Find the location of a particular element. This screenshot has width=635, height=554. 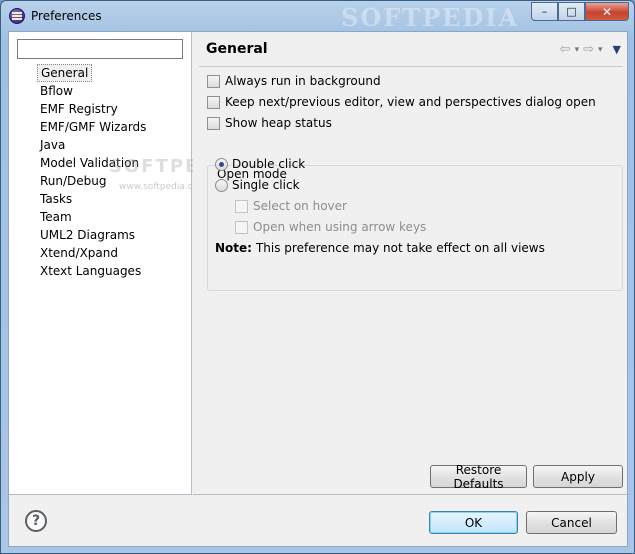

page-navigation: ⇦ ▾ ⇨ ▾ ▼ is located at coordinates (590, 49).